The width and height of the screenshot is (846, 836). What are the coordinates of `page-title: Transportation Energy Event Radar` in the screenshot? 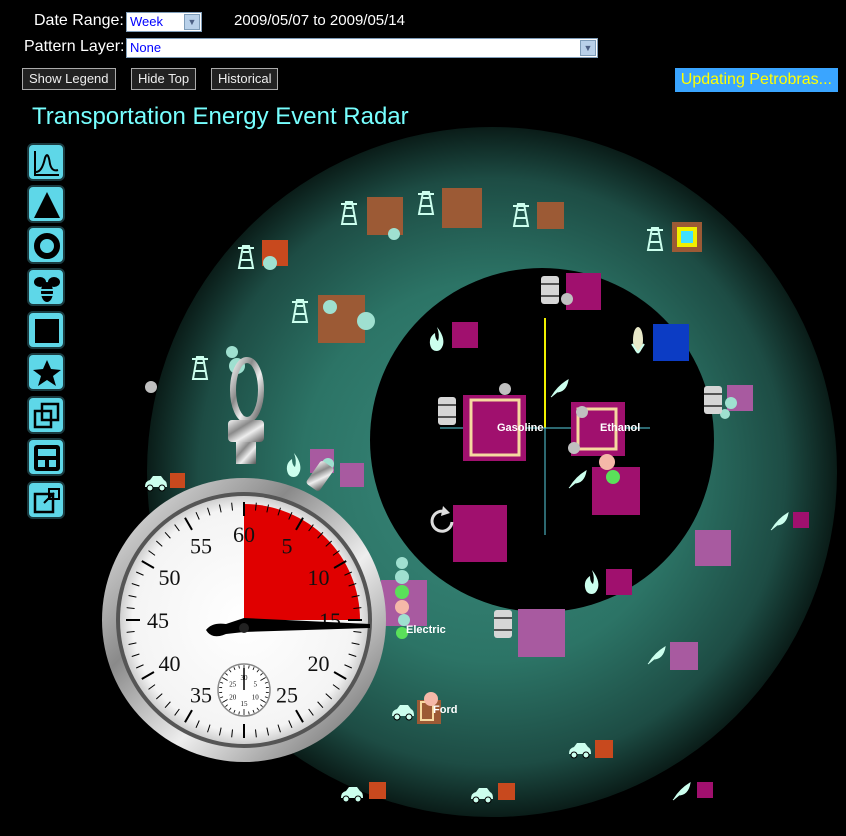 It's located at (220, 116).